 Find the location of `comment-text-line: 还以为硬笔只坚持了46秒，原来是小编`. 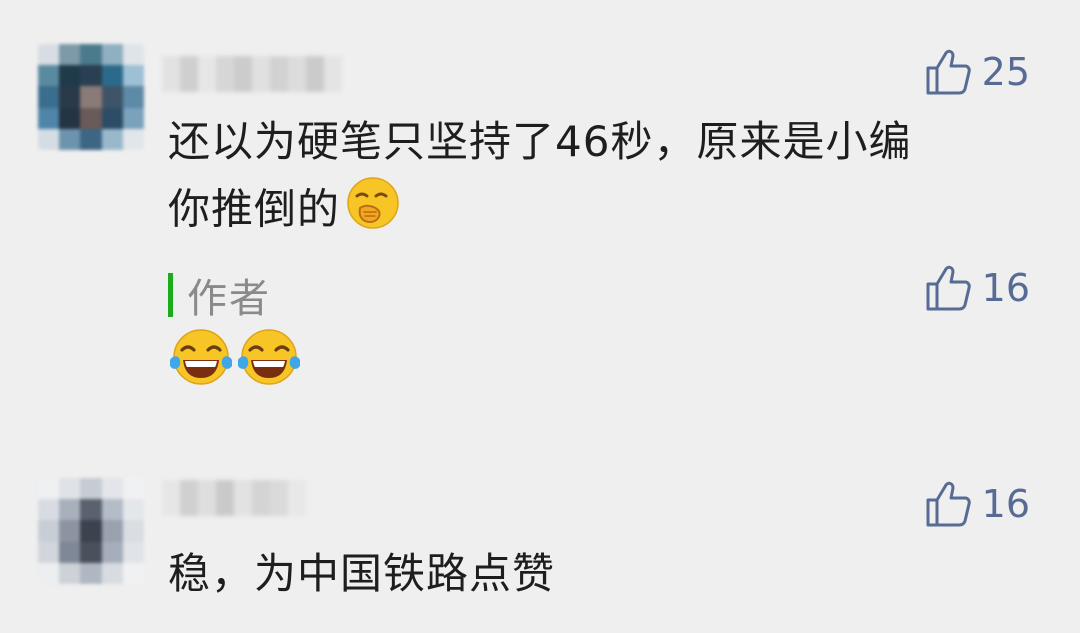

comment-text-line: 还以为硬笔只坚持了46秒，原来是小编 is located at coordinates (540, 141).